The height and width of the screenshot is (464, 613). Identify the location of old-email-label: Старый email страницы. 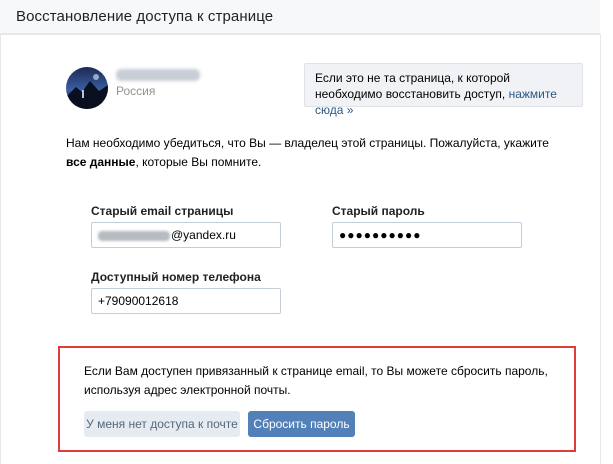
(162, 211).